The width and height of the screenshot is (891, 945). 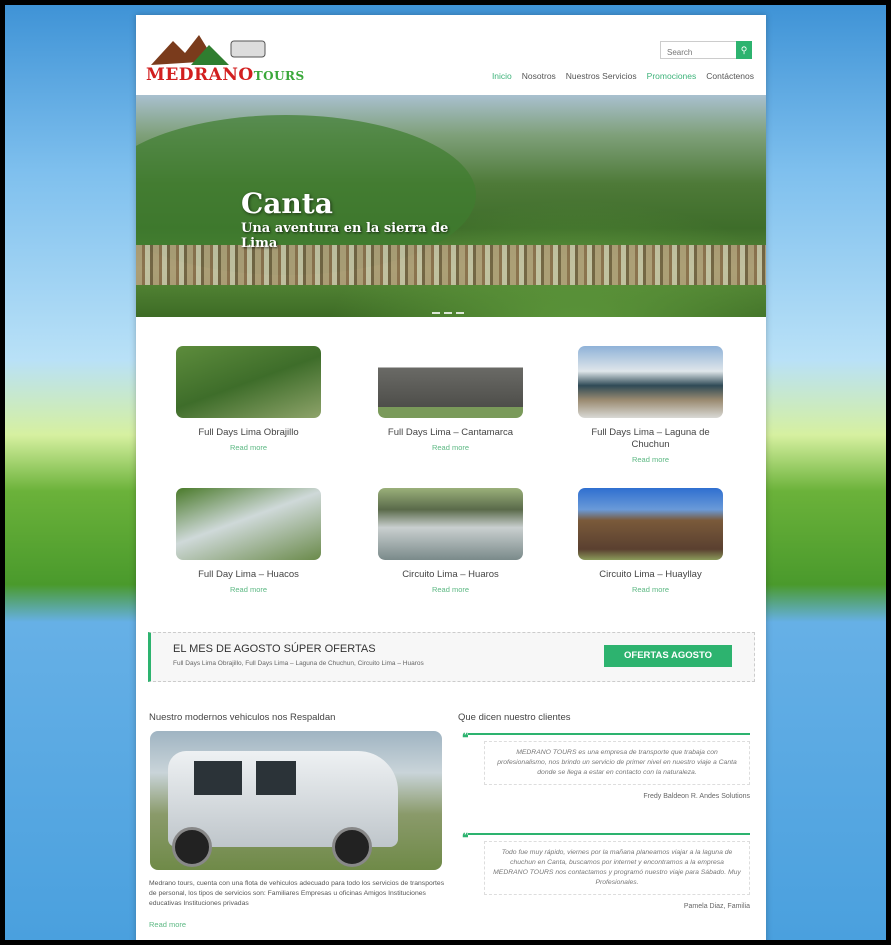 What do you see at coordinates (514, 717) in the screenshot?
I see `testimonials-title: Que dicen nuestro clientes` at bounding box center [514, 717].